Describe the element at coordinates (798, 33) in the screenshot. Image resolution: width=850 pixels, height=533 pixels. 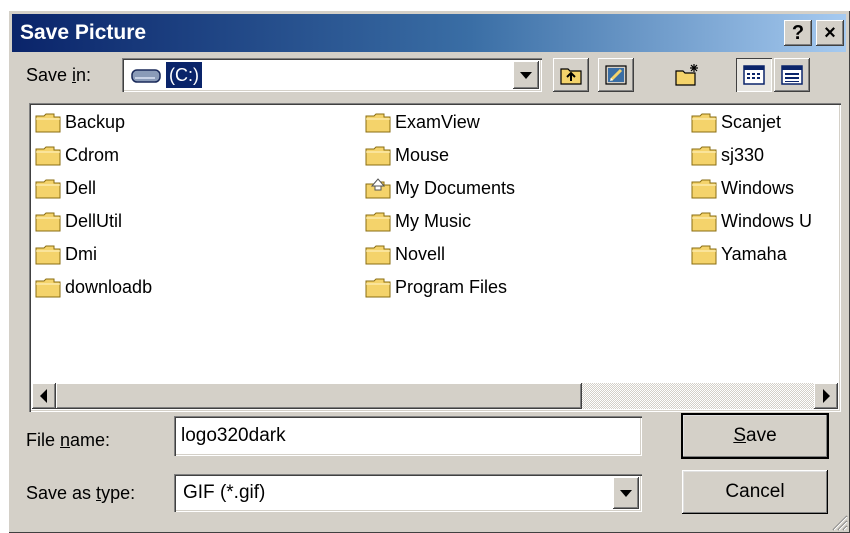
I see `help-button: ?` at that location.